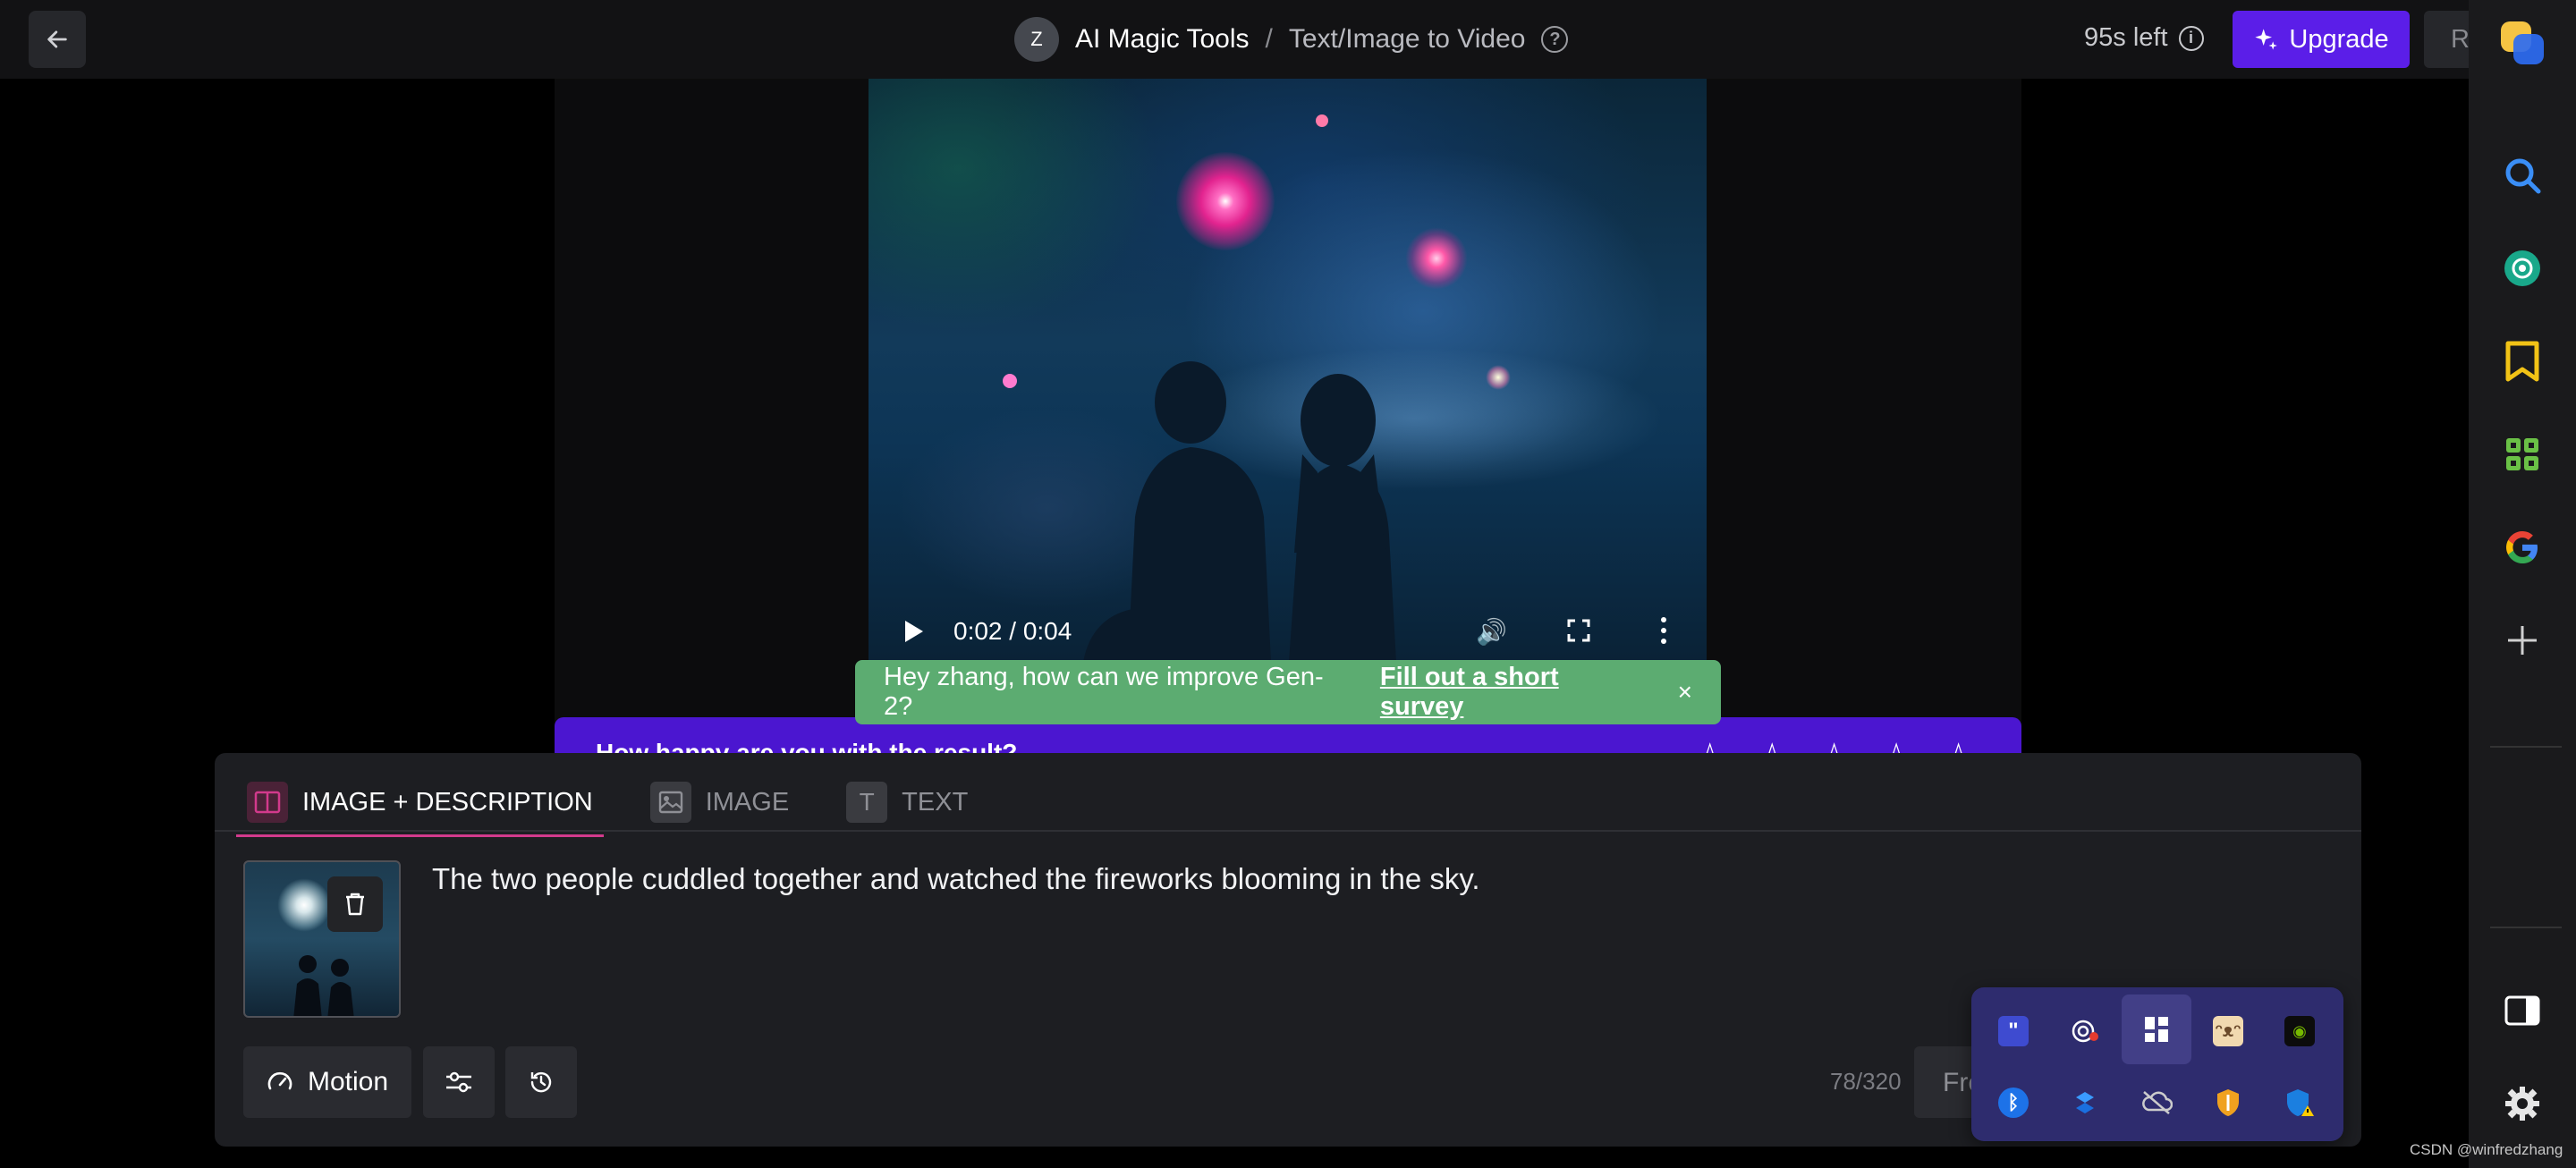 This screenshot has height=1168, width=2576. Describe the element at coordinates (267, 802) in the screenshot. I see `split-view-icon` at that location.